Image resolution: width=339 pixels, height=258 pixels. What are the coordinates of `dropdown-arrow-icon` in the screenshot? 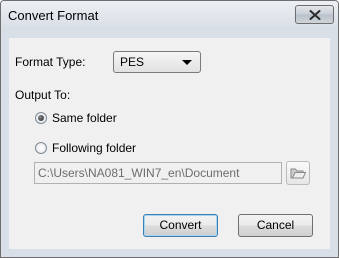 It's located at (187, 62).